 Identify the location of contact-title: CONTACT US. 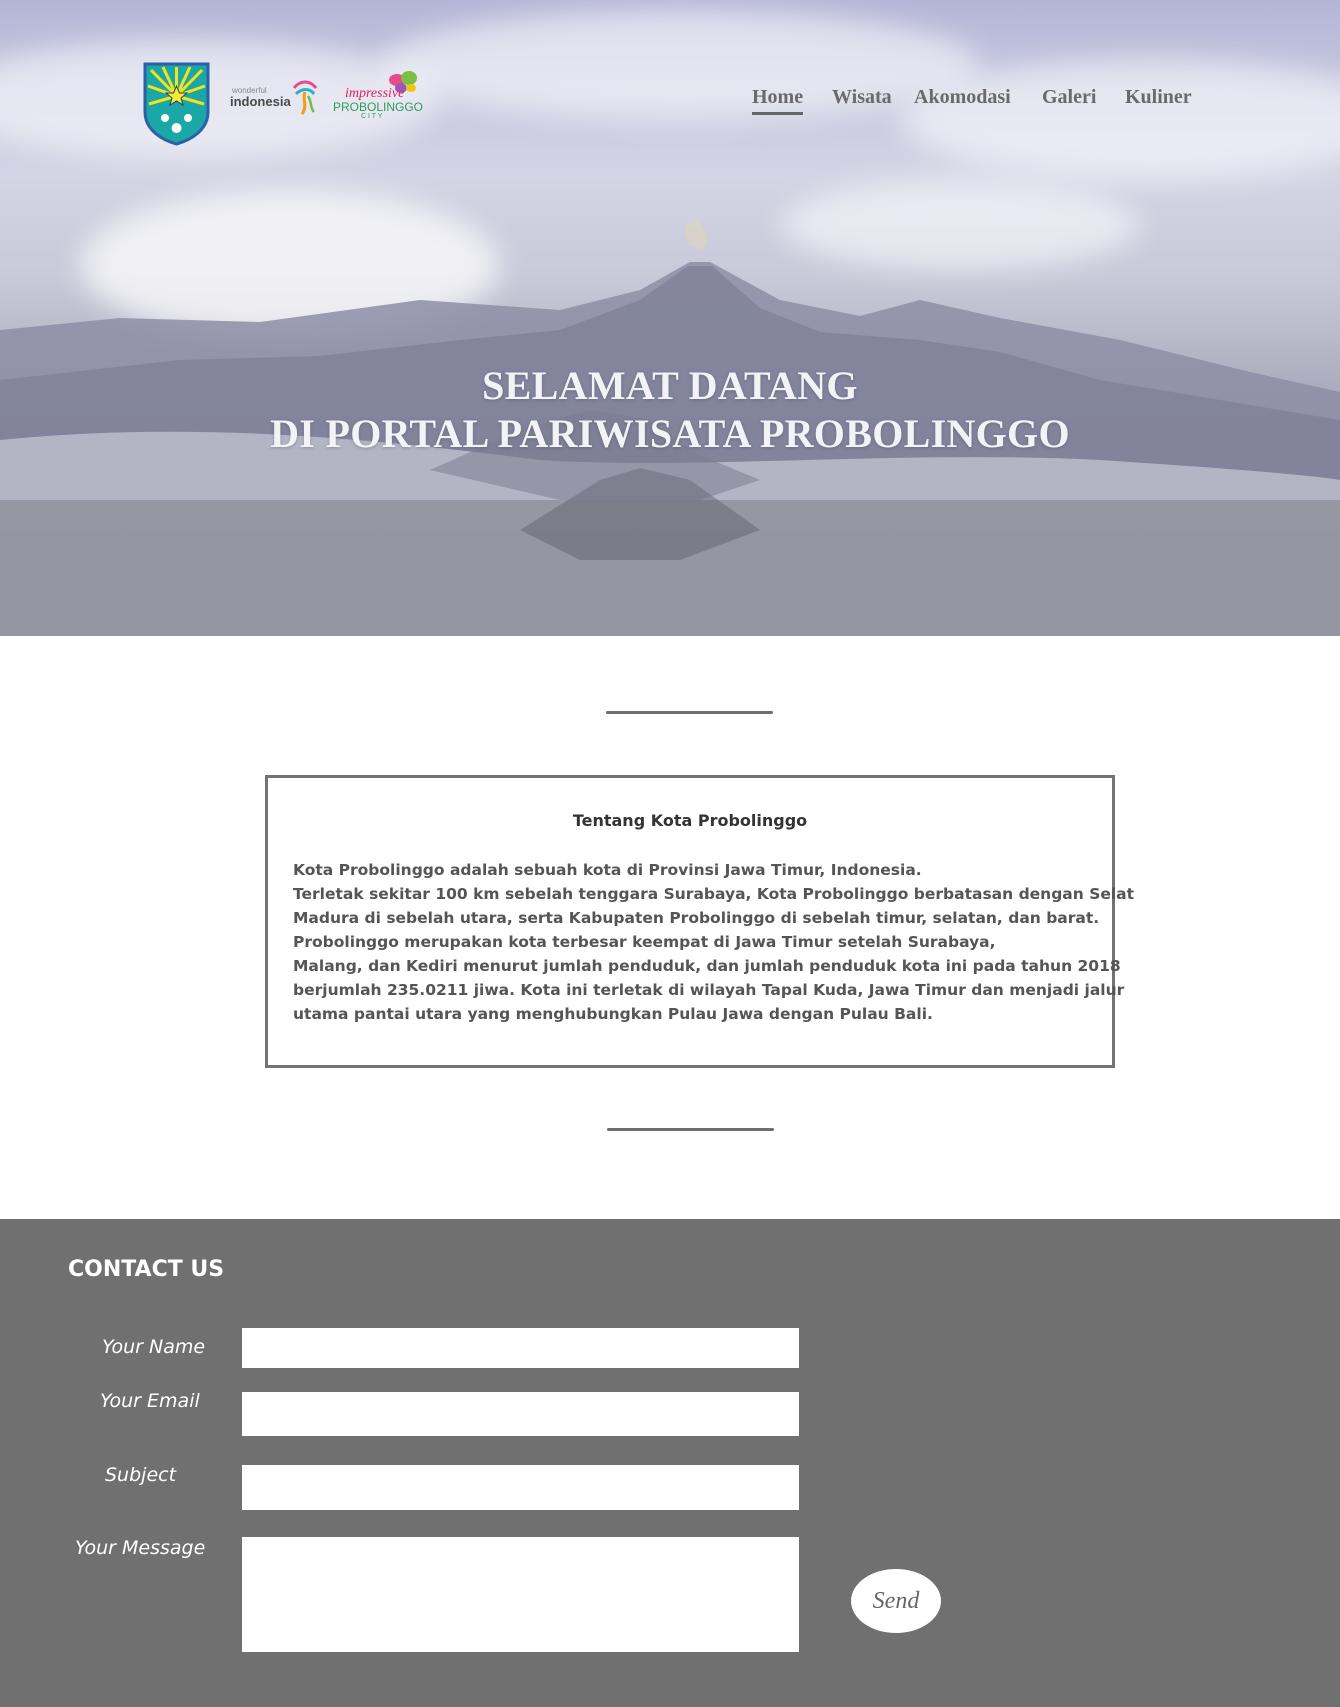
(146, 1269).